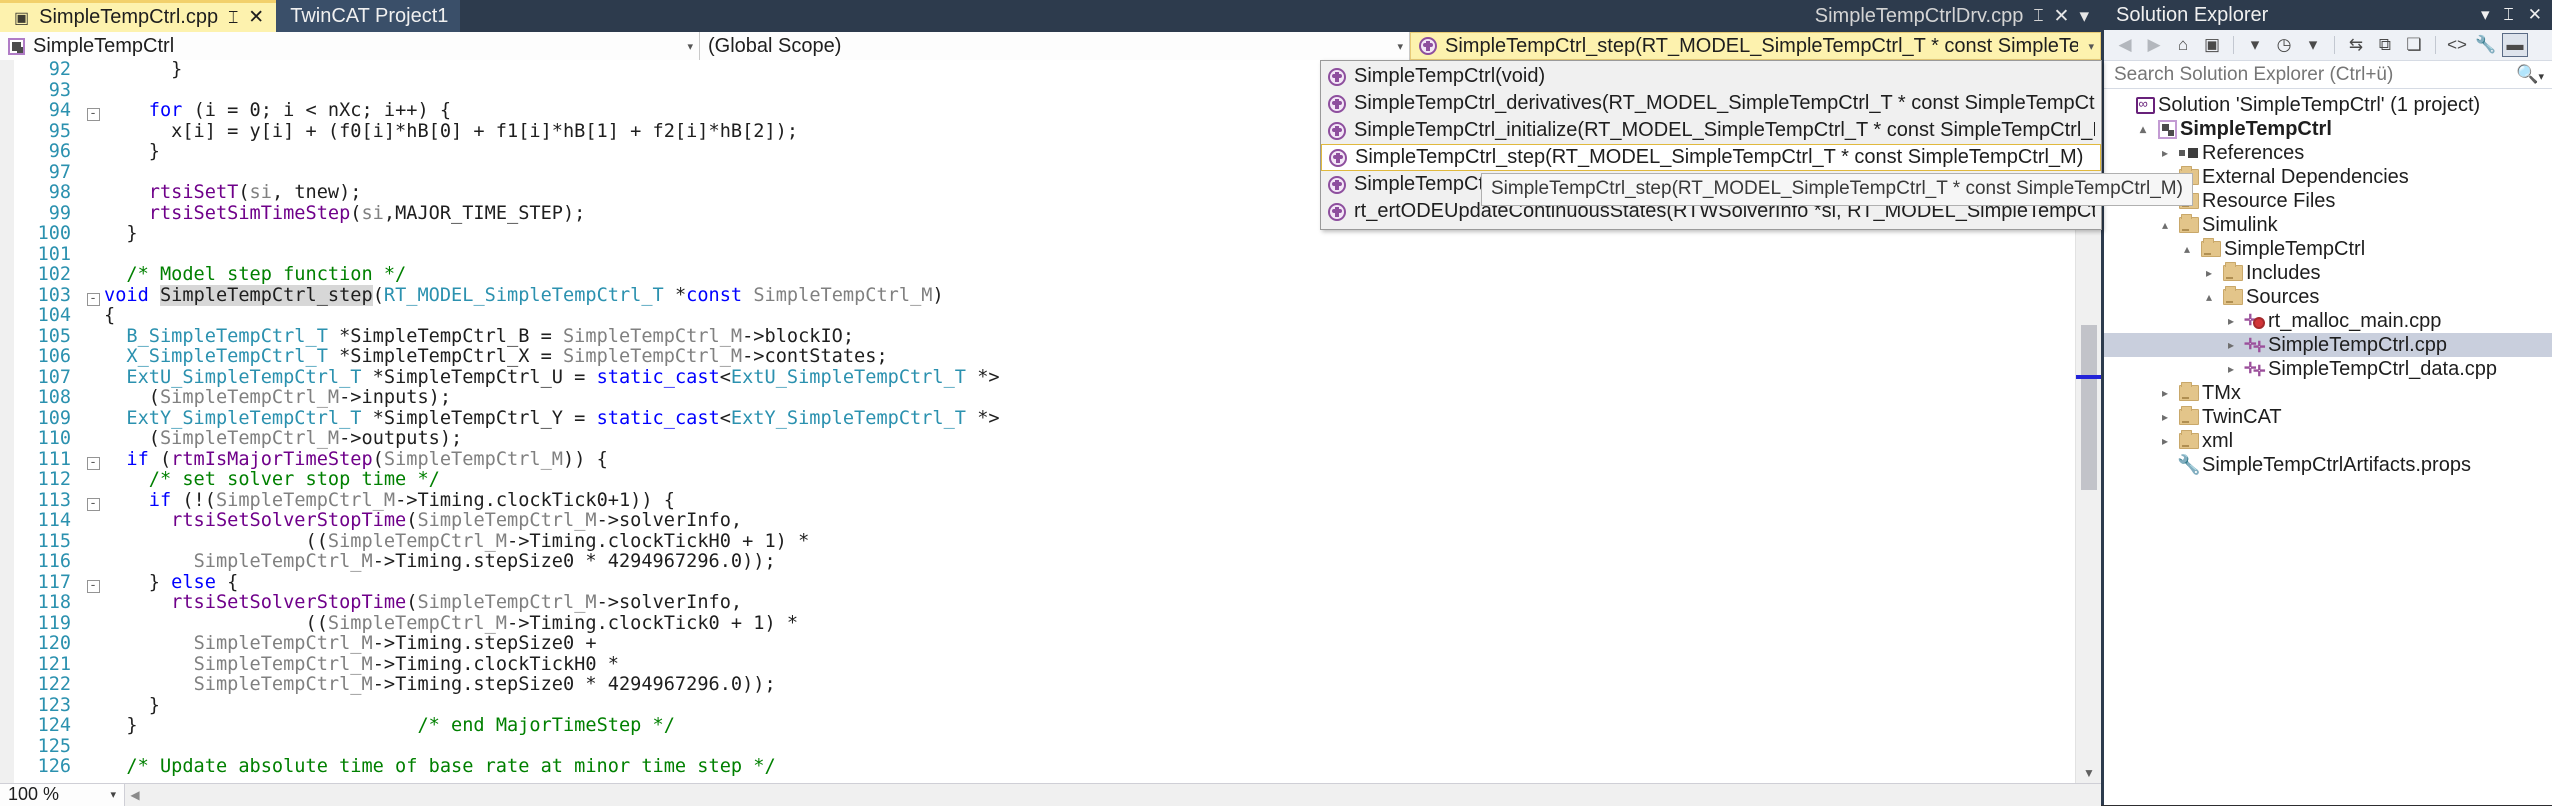 The height and width of the screenshot is (806, 2552). Describe the element at coordinates (135, 795) in the screenshot. I see `scroll-left-arrow: ◀` at that location.